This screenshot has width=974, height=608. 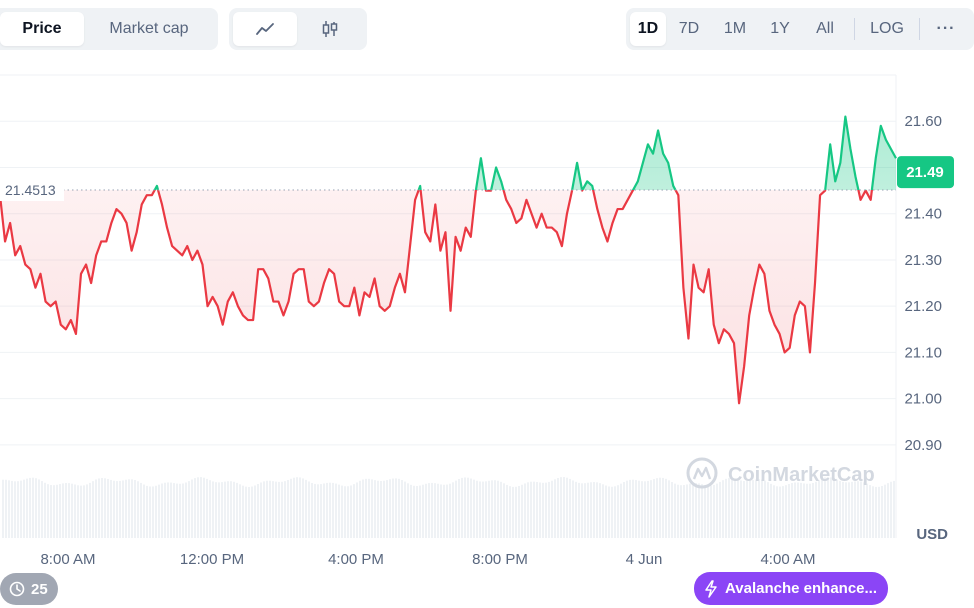 I want to click on x-tick-label: 4 Jun, so click(x=644, y=559).